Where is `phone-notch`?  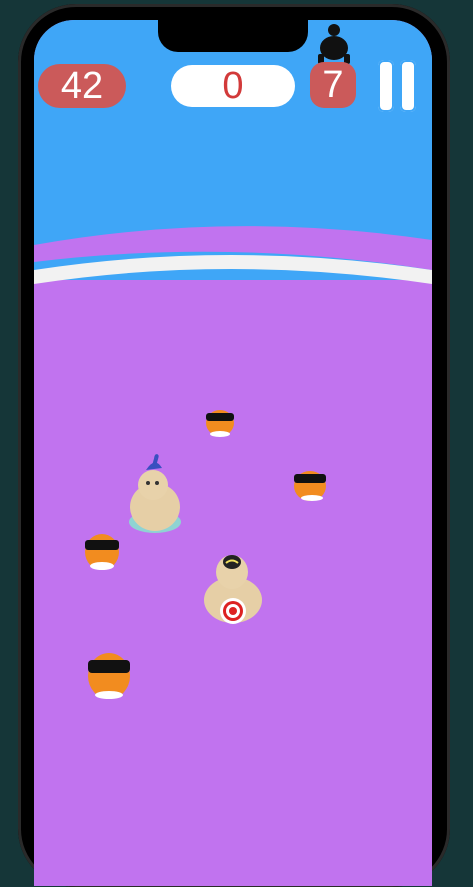
phone-notch is located at coordinates (233, 36).